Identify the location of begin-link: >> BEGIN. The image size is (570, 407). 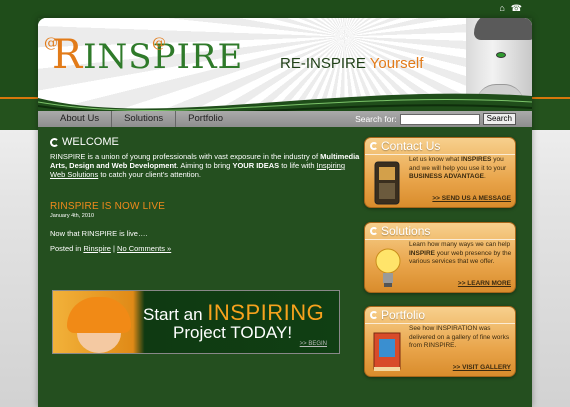
(313, 344).